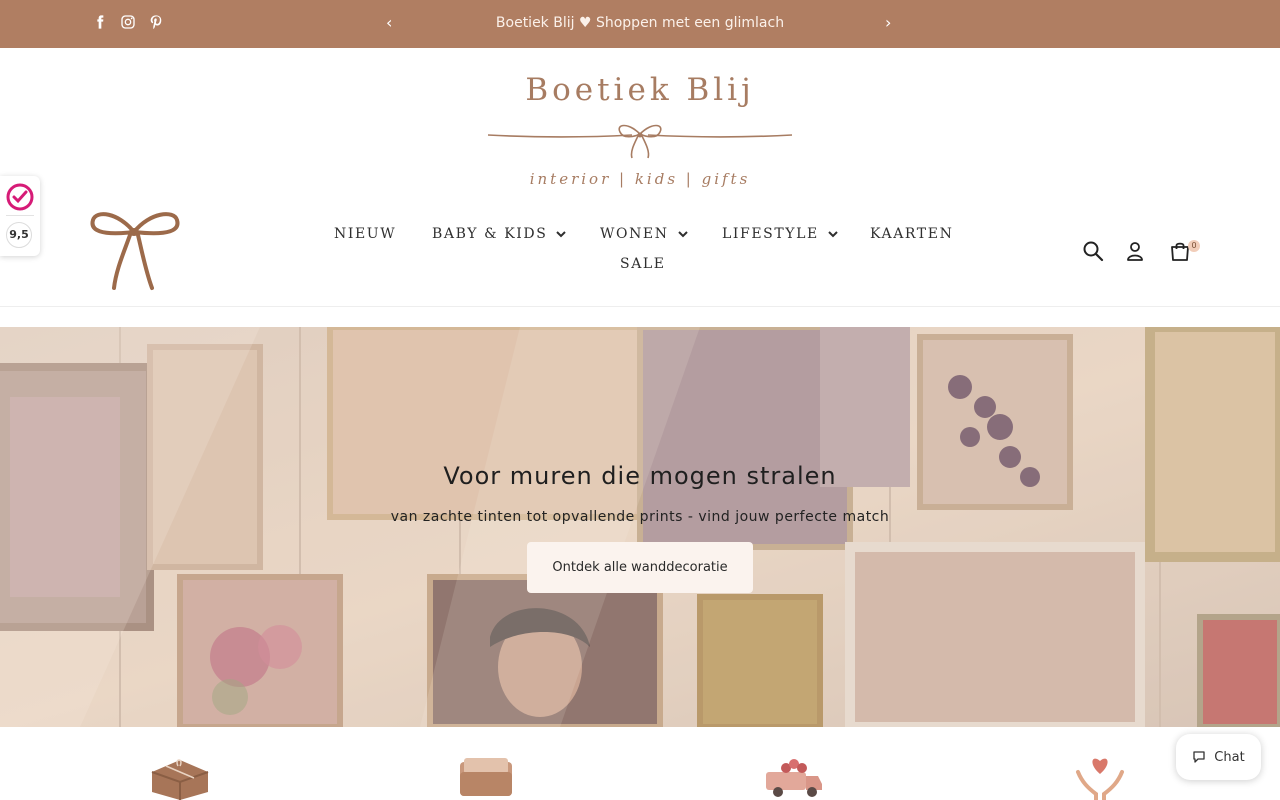  What do you see at coordinates (640, 567) in the screenshot?
I see `hero-cta-button: Ontdek alle wanddecoratie` at bounding box center [640, 567].